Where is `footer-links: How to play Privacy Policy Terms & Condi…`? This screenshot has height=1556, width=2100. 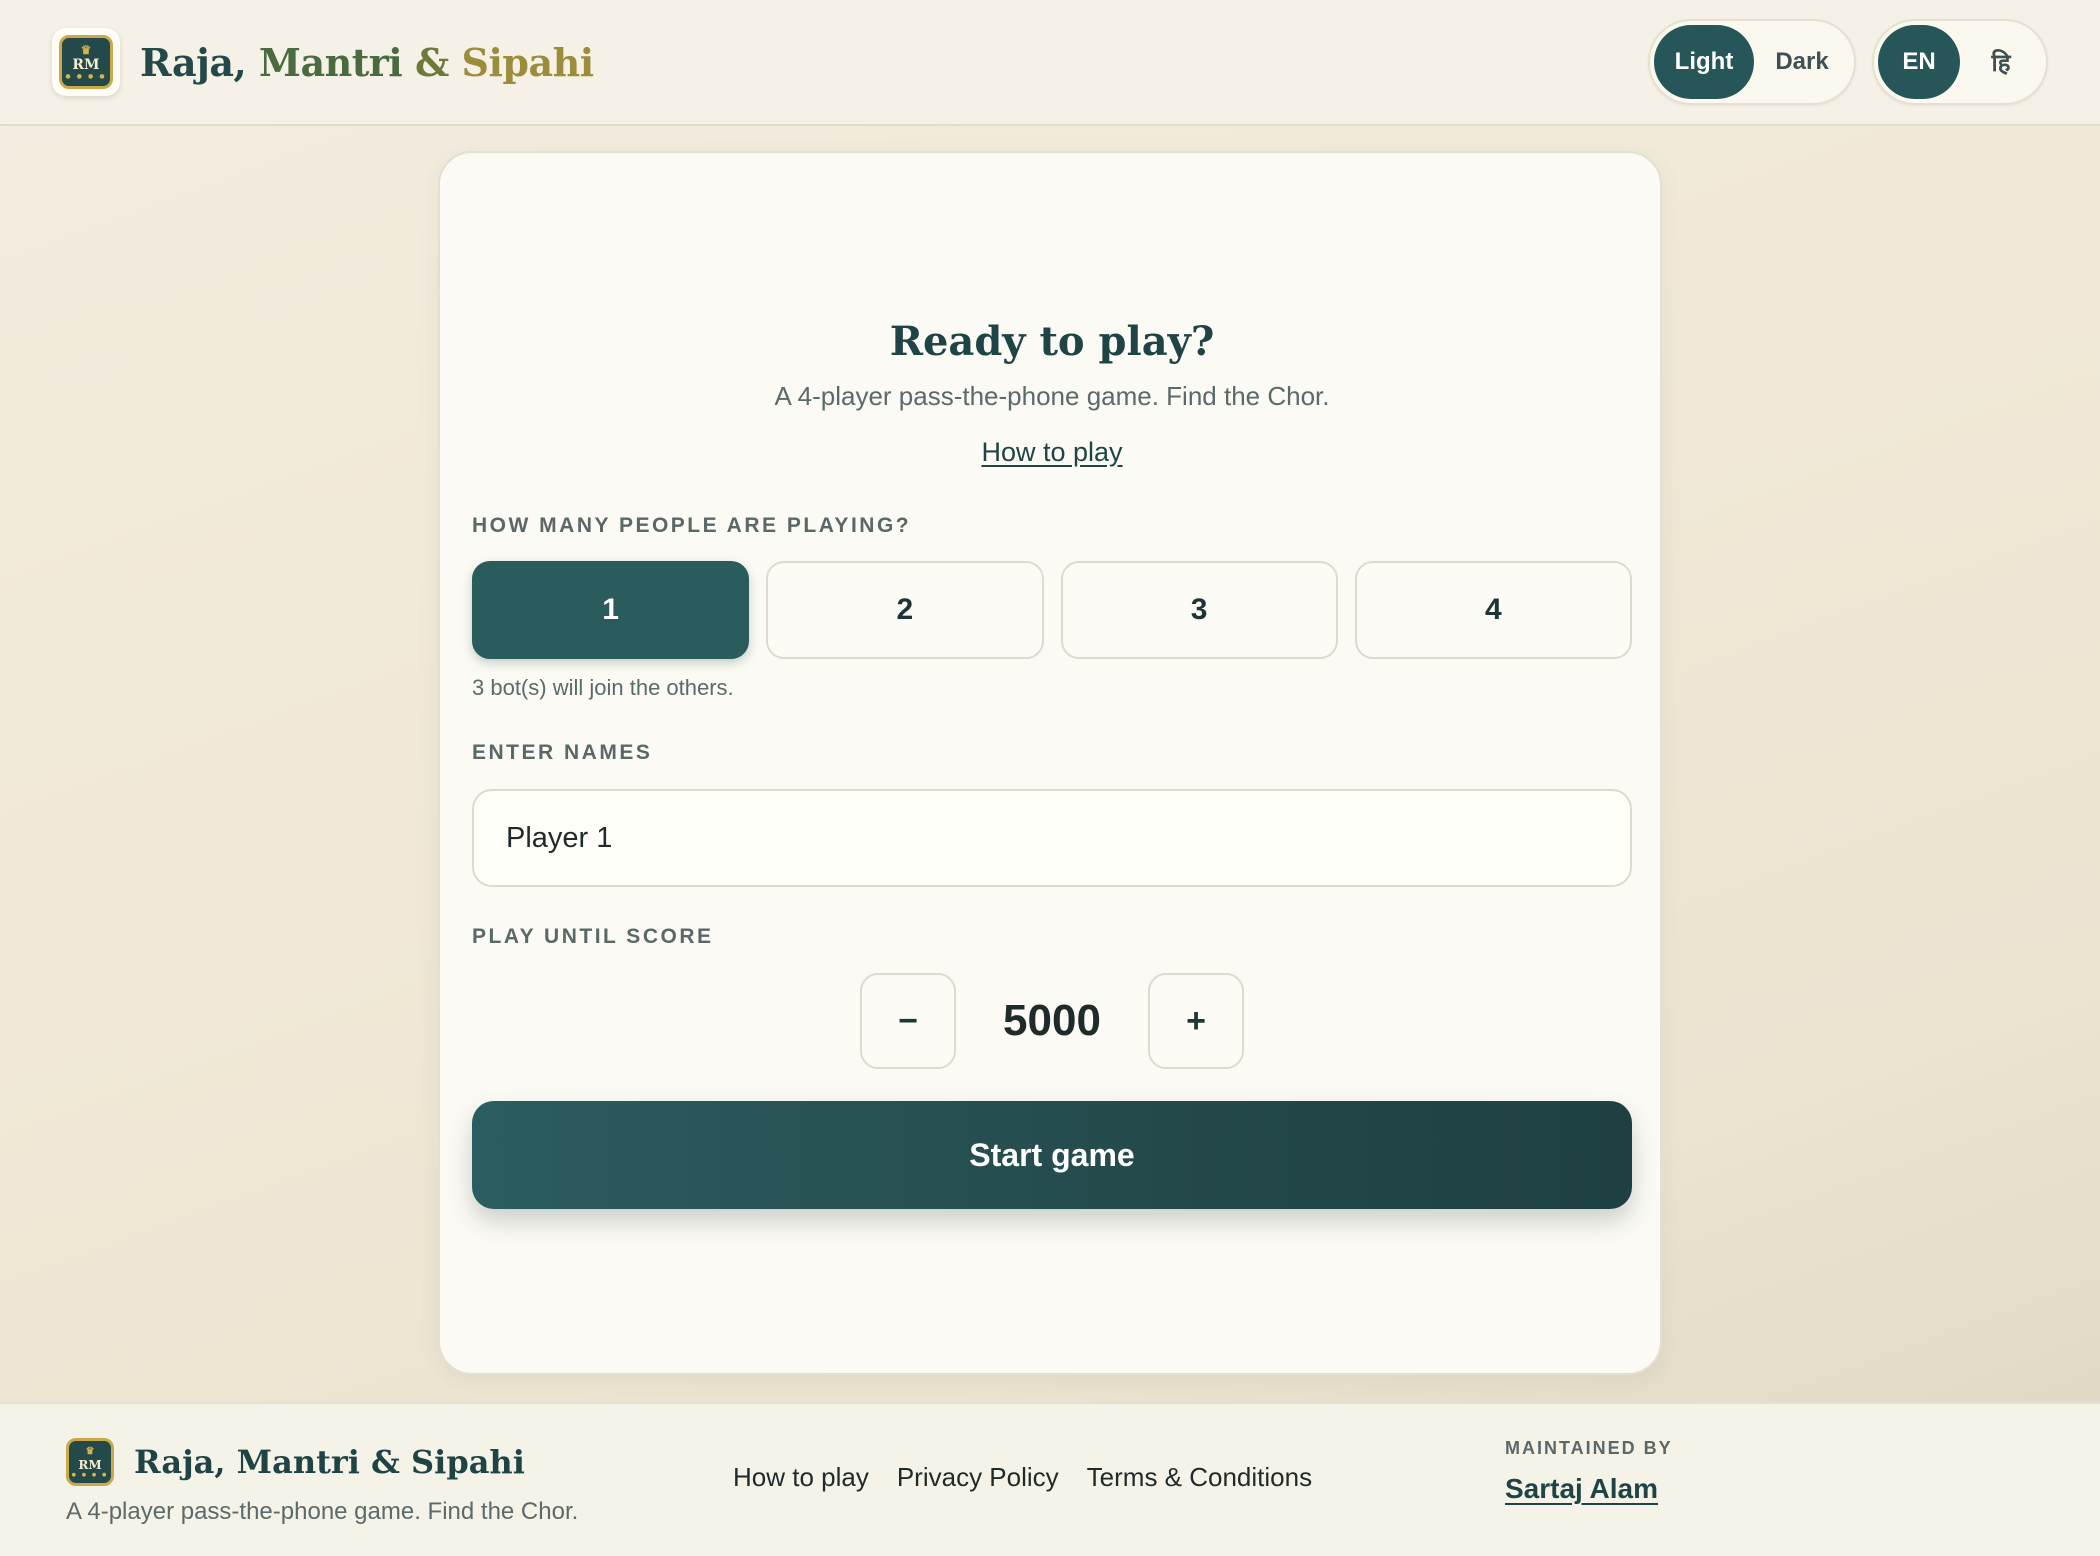
footer-links: How to play Privacy Policy Terms & Condi… is located at coordinates (1022, 1477).